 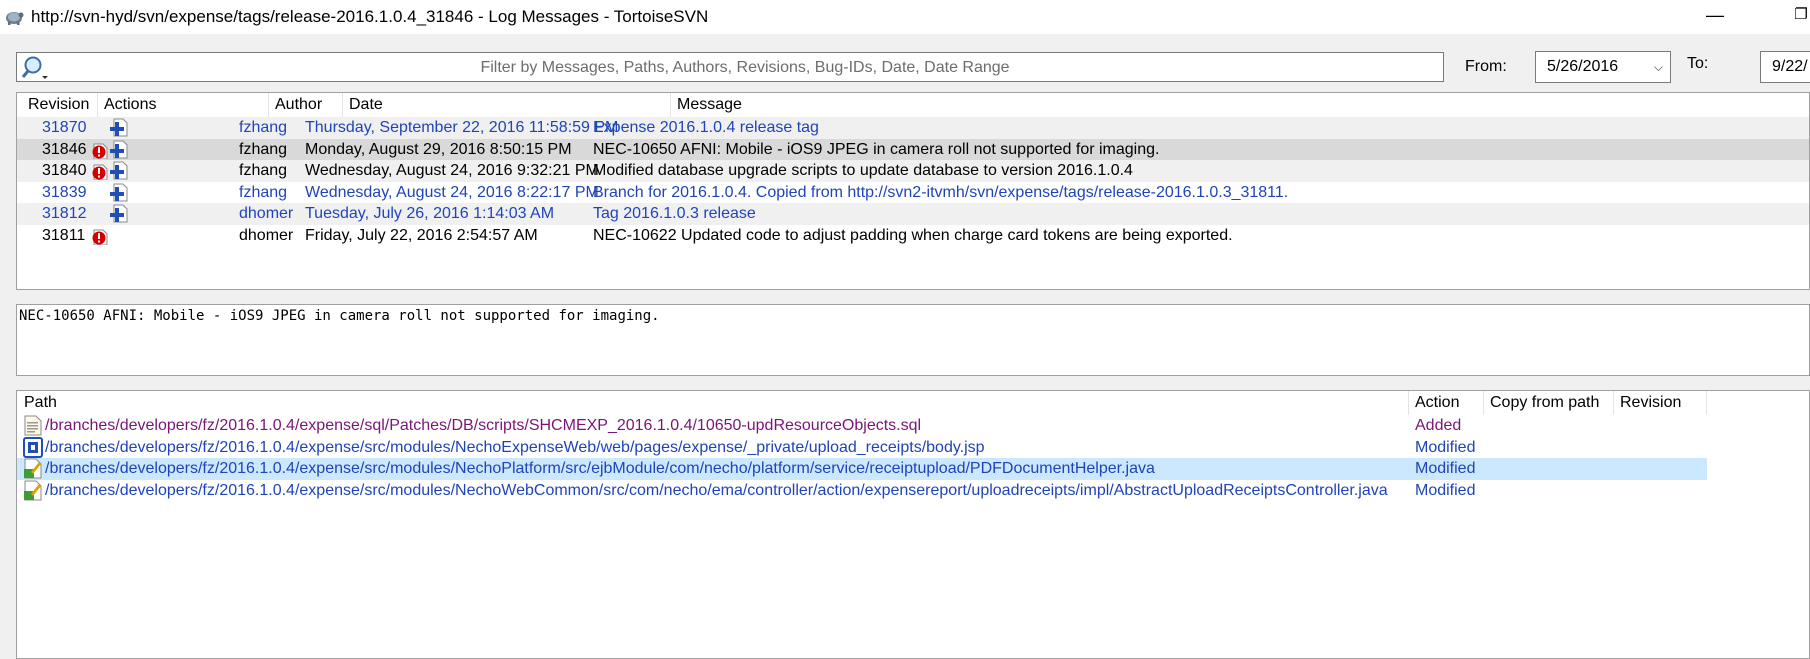 I want to click on filter-input, so click(x=745, y=68).